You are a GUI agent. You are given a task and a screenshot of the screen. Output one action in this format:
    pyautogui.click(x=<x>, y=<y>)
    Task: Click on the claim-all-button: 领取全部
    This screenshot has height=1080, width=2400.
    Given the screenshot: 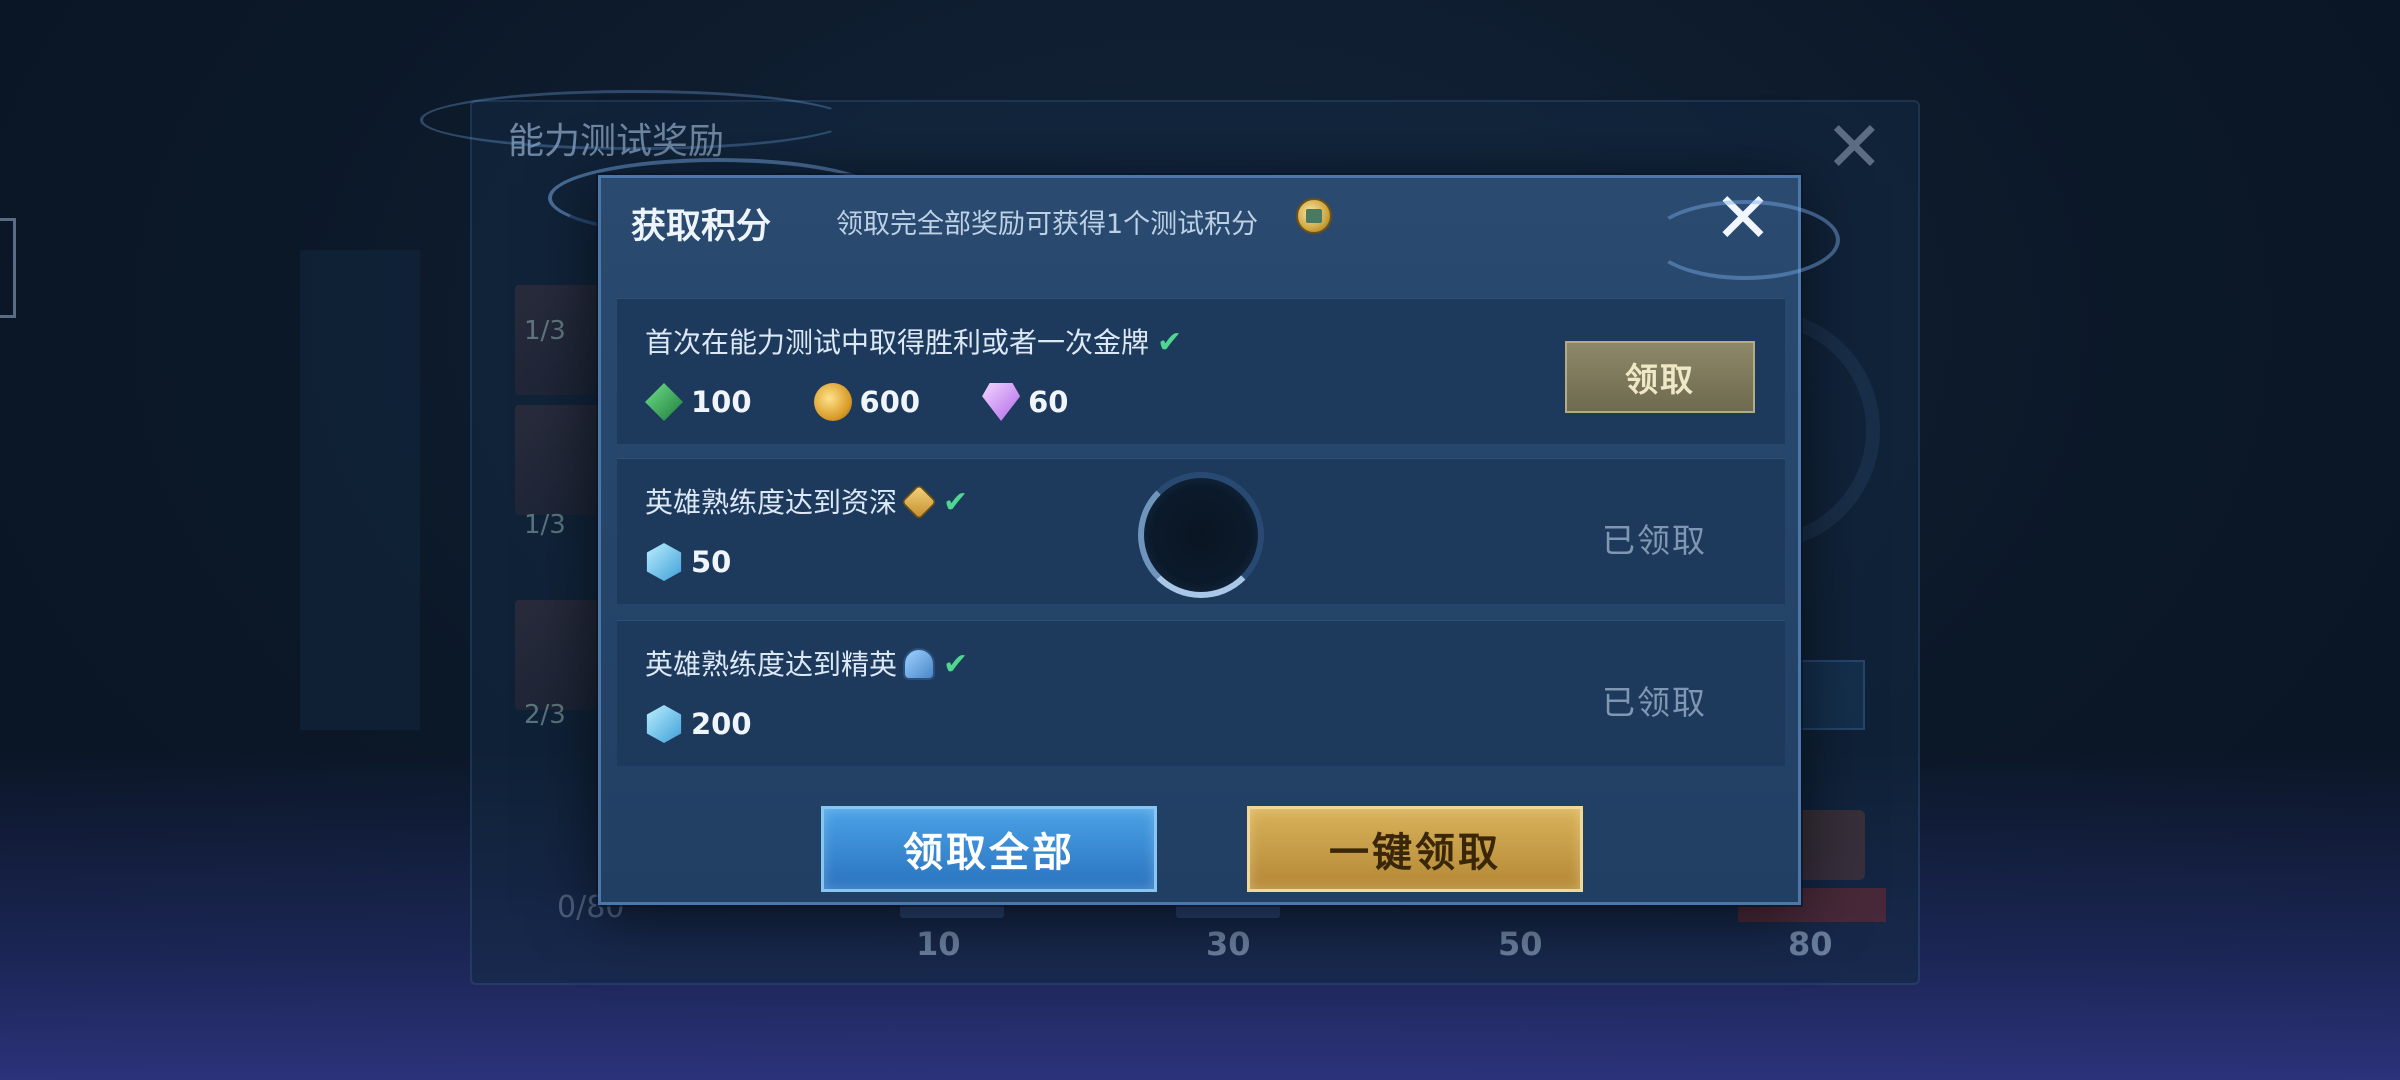 What is the action you would take?
    pyautogui.click(x=989, y=849)
    